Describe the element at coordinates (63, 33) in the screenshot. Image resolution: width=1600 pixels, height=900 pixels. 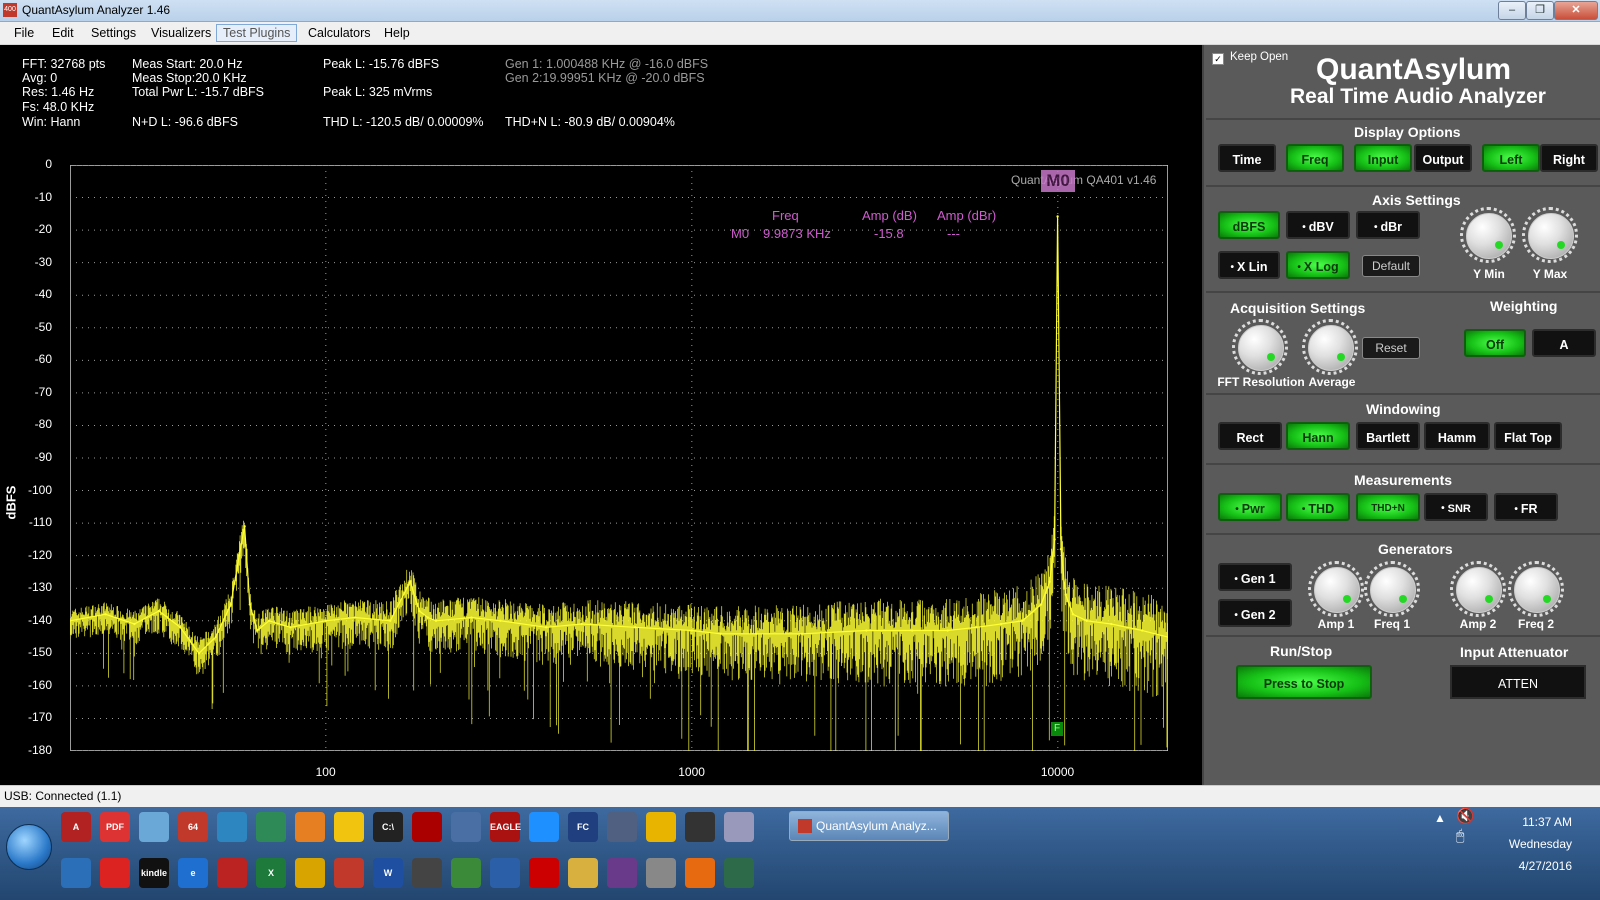
I see `menu-edit: Edit` at that location.